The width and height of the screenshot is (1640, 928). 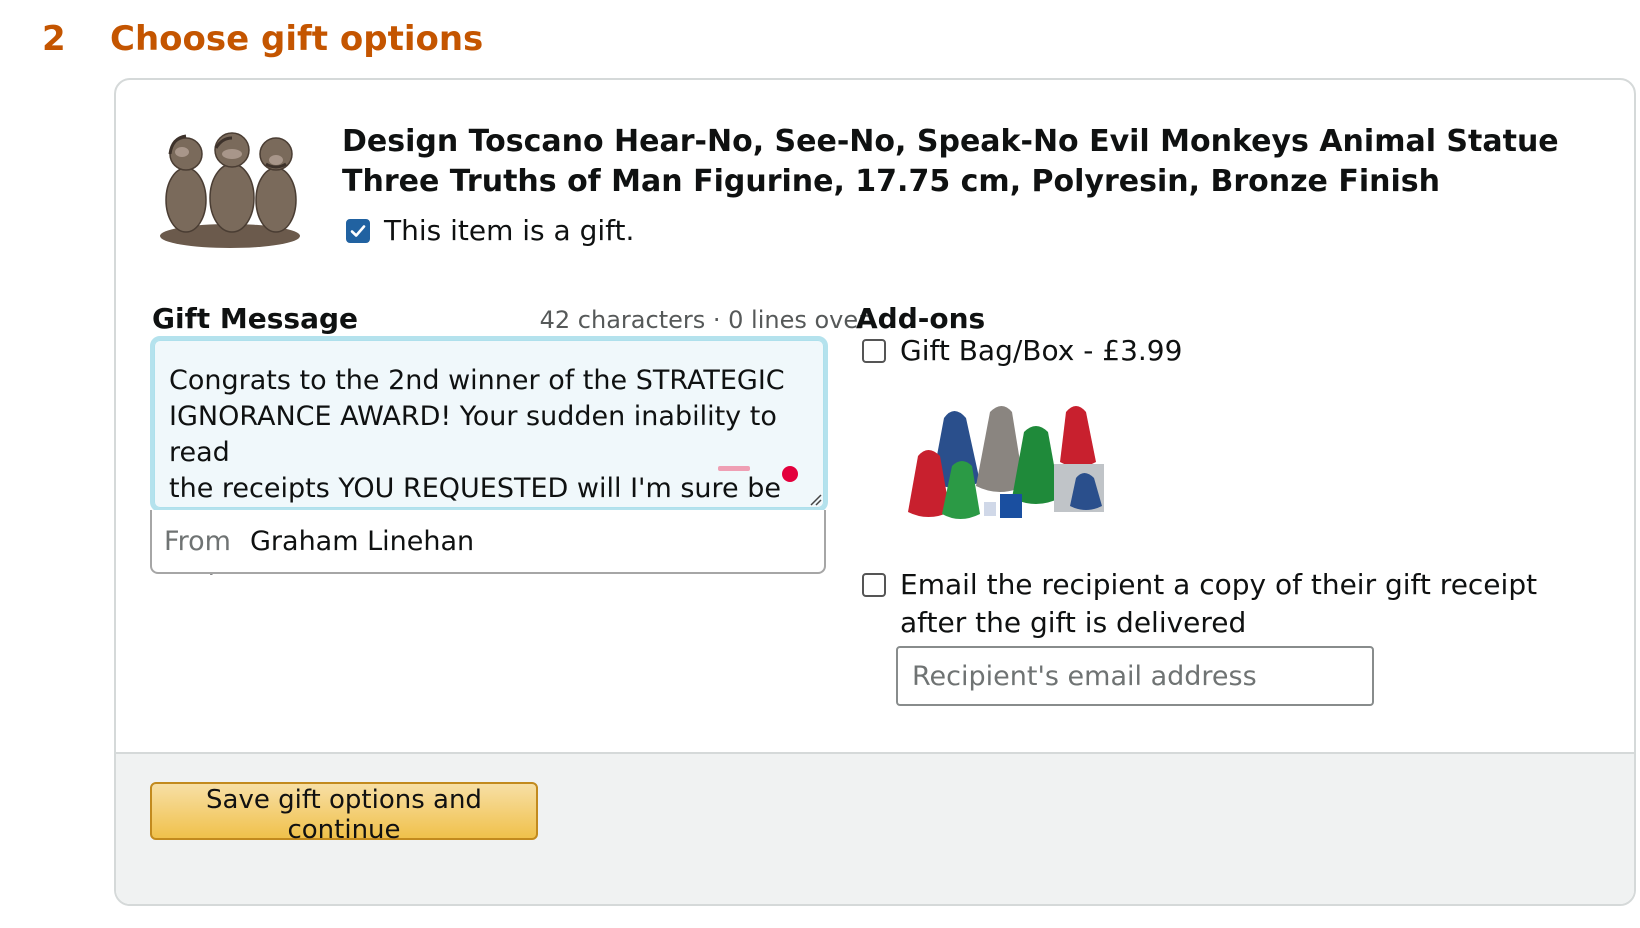 I want to click on recording-dot-icon, so click(x=790, y=474).